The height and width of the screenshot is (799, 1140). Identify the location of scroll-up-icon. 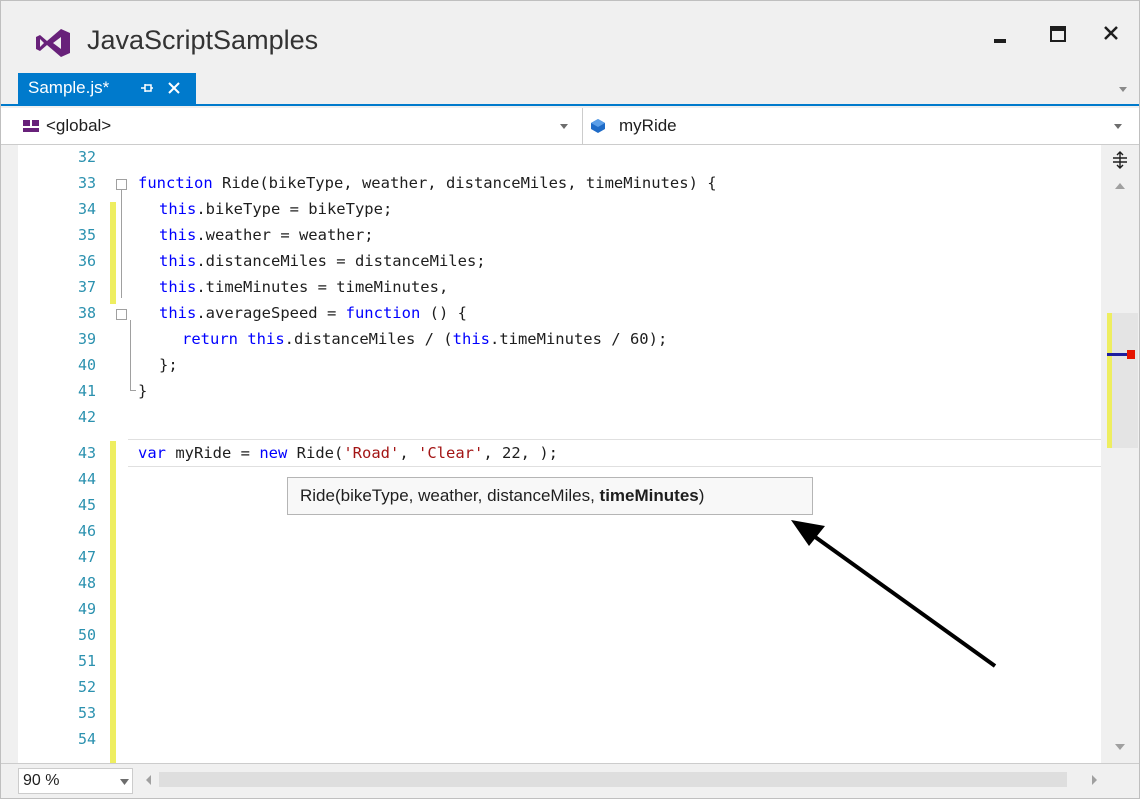
(1120, 186).